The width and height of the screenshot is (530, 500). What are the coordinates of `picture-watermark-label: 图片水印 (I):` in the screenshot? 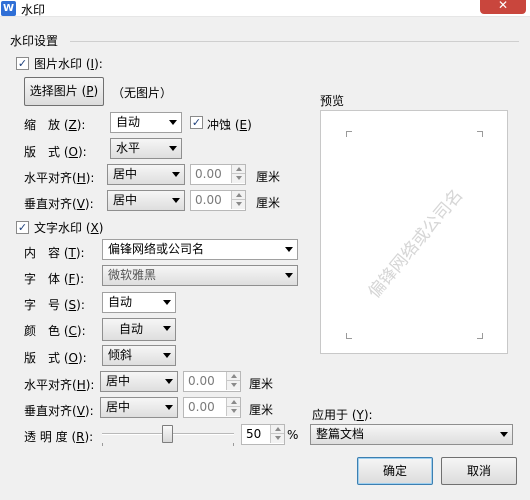 It's located at (68, 64).